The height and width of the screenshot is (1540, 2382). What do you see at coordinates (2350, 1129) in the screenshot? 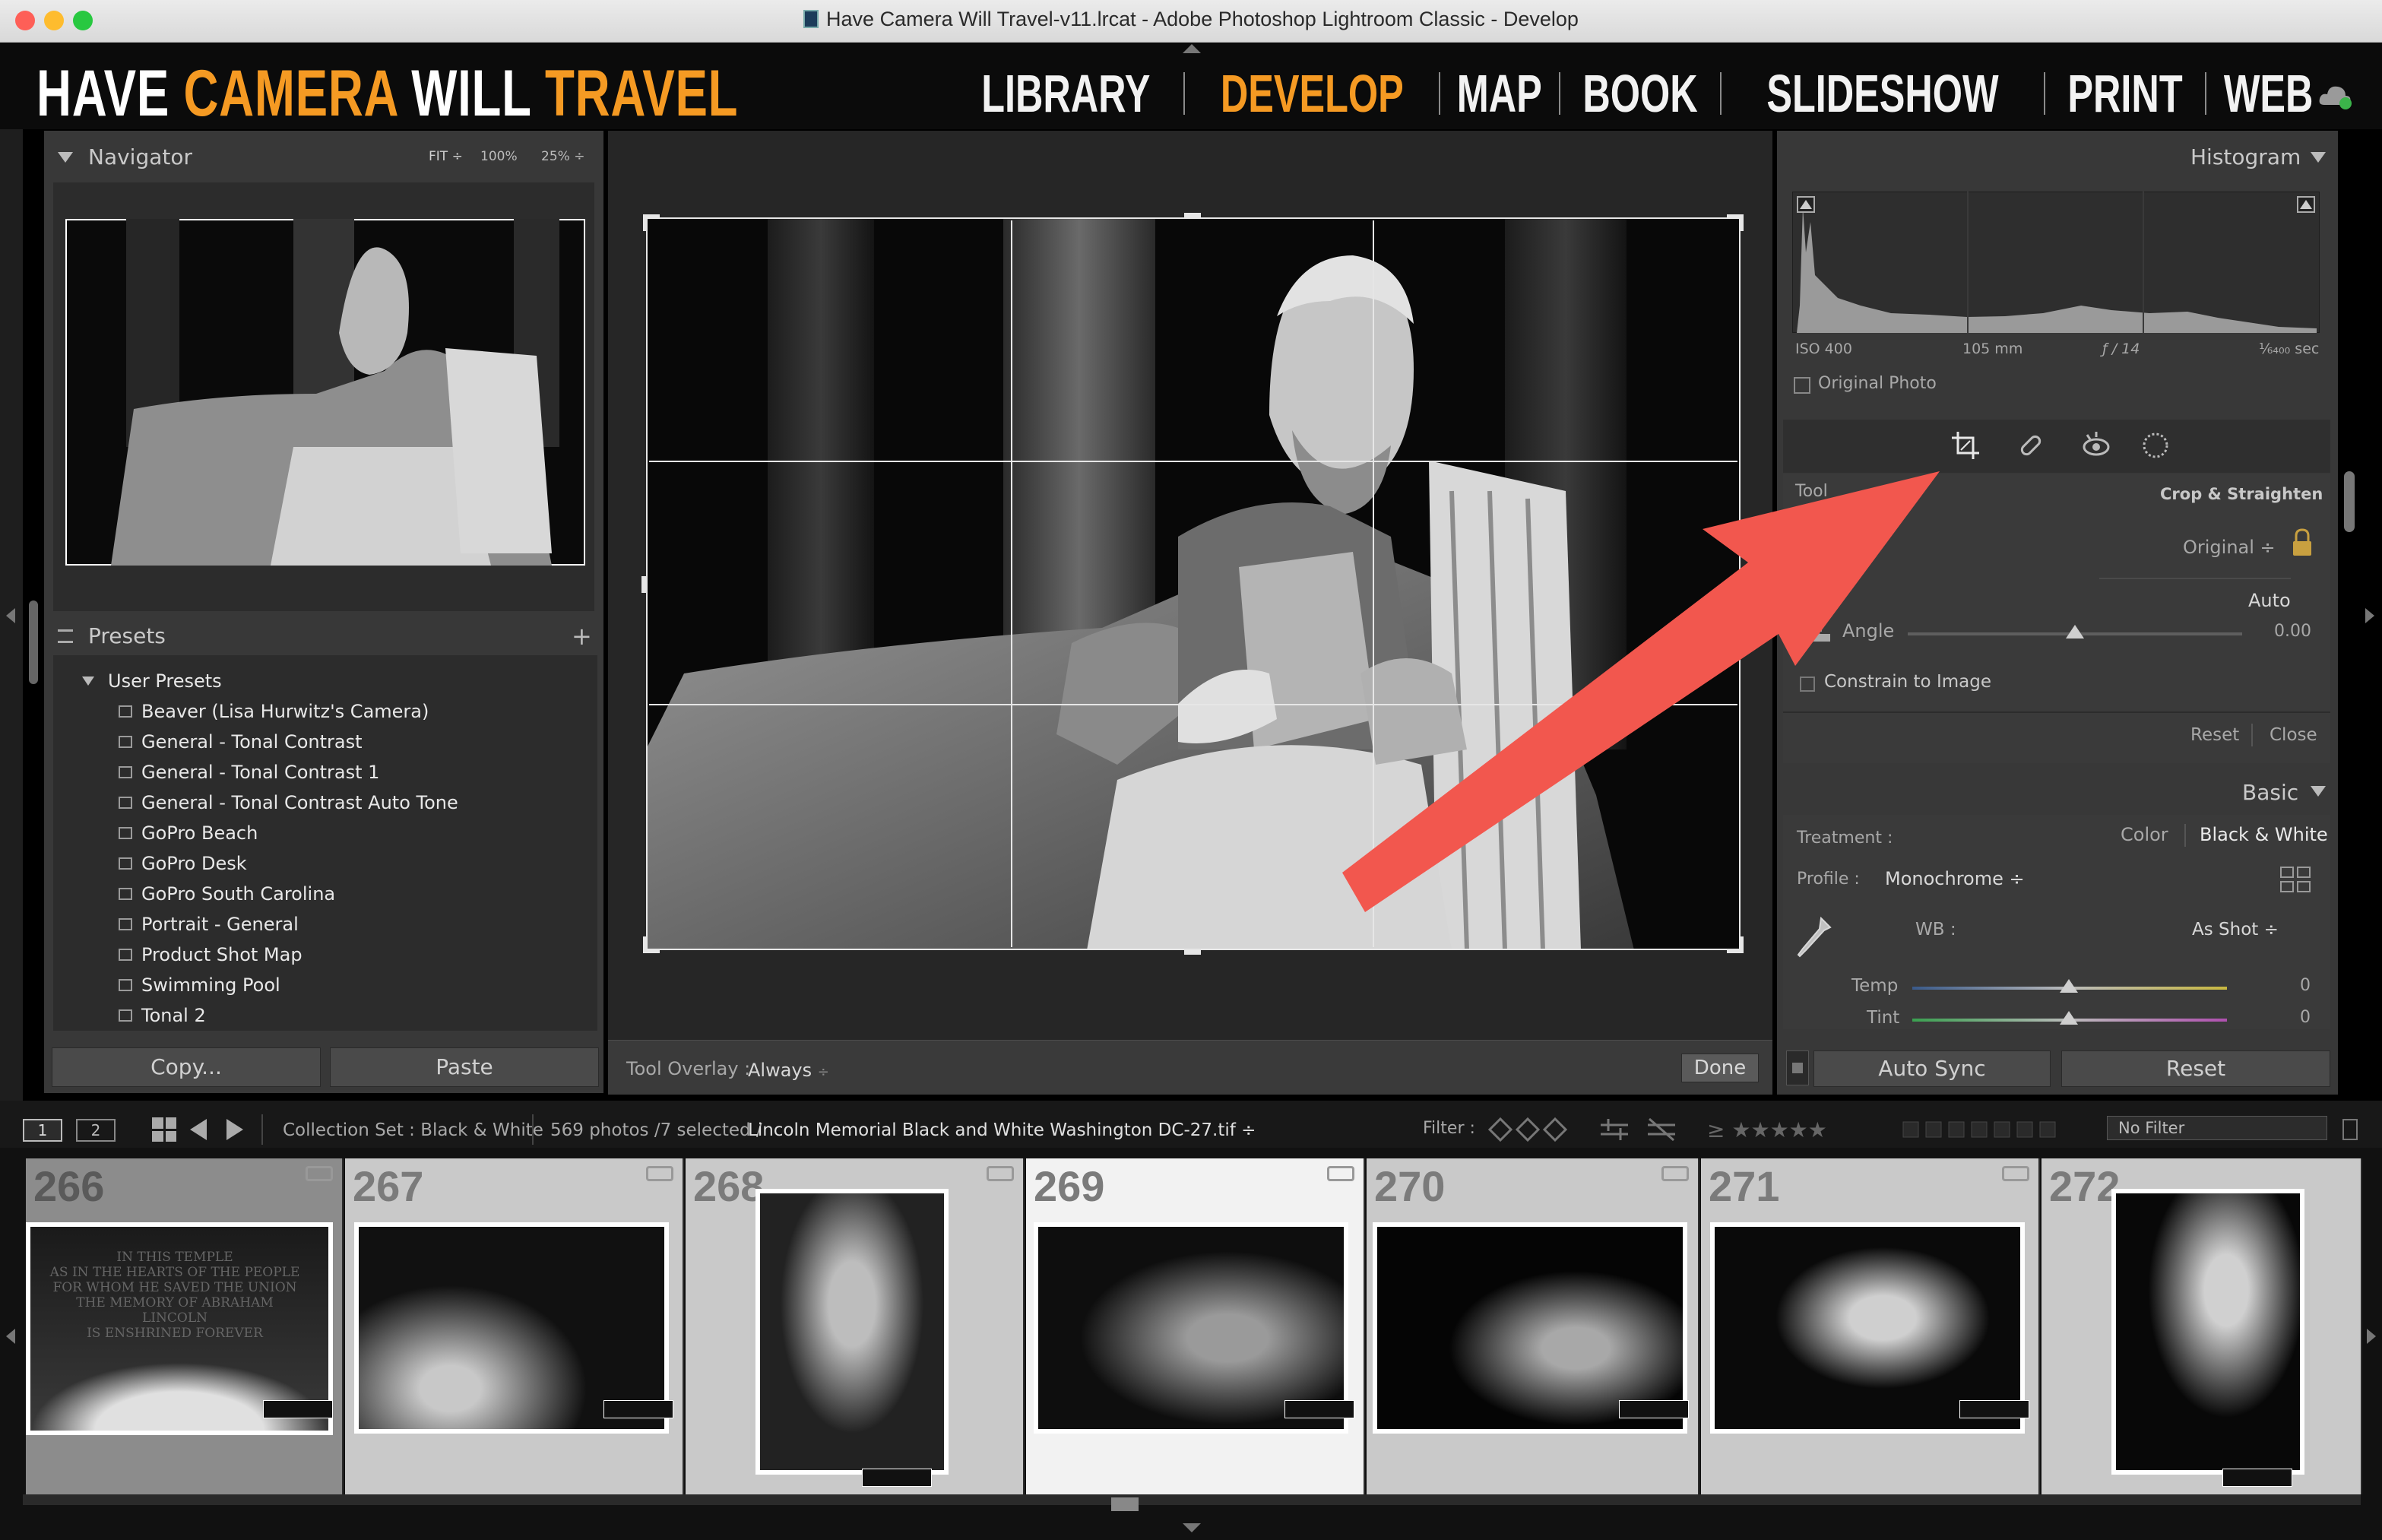
I see `filter-lock-icon` at bounding box center [2350, 1129].